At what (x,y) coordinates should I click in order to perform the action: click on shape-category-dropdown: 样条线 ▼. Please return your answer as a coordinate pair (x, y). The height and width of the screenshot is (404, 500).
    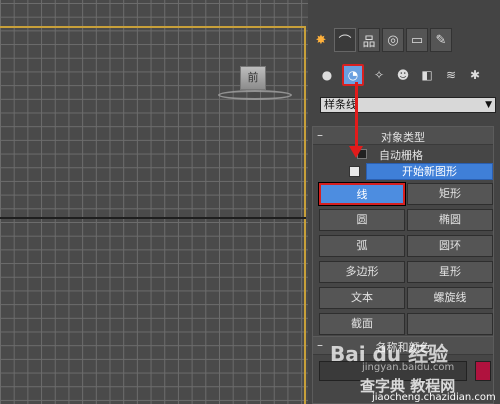
    Looking at the image, I should click on (408, 105).